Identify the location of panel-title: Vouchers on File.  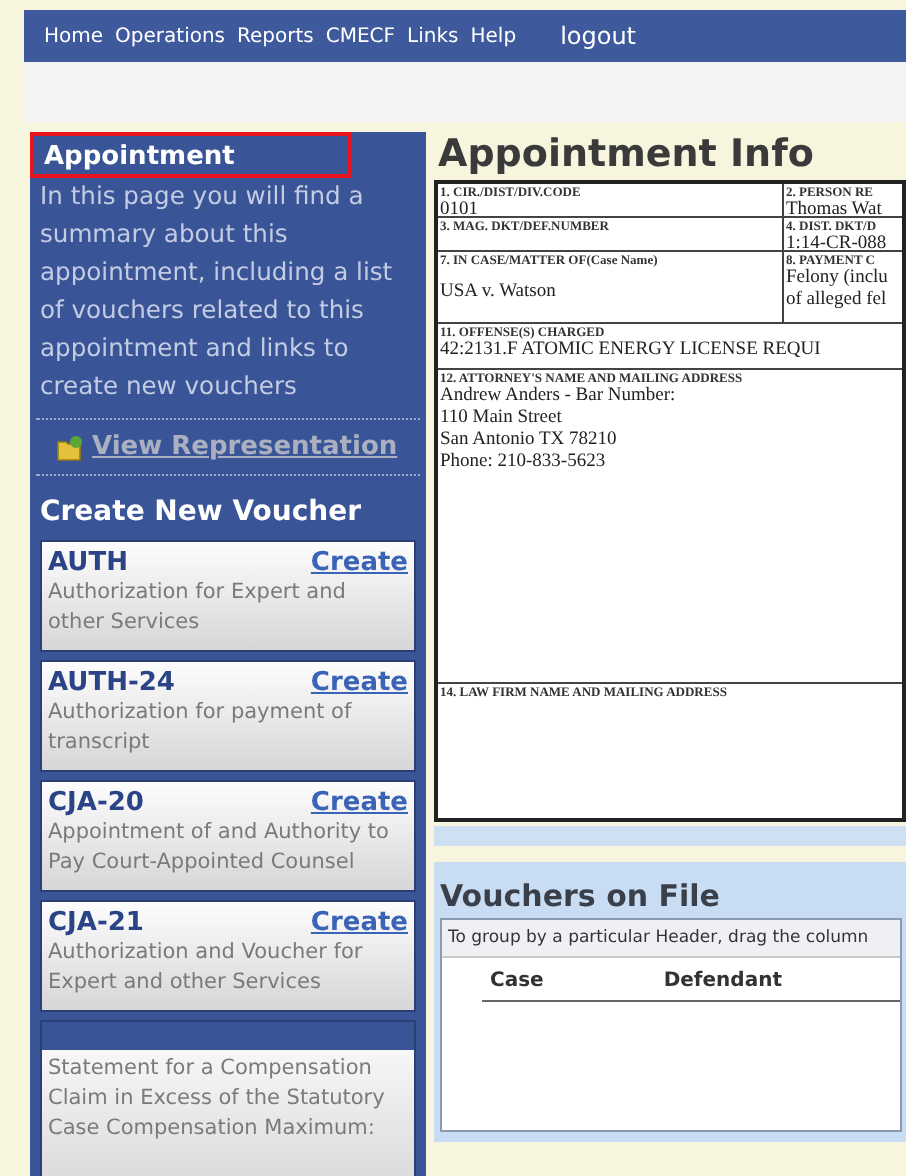
(581, 896).